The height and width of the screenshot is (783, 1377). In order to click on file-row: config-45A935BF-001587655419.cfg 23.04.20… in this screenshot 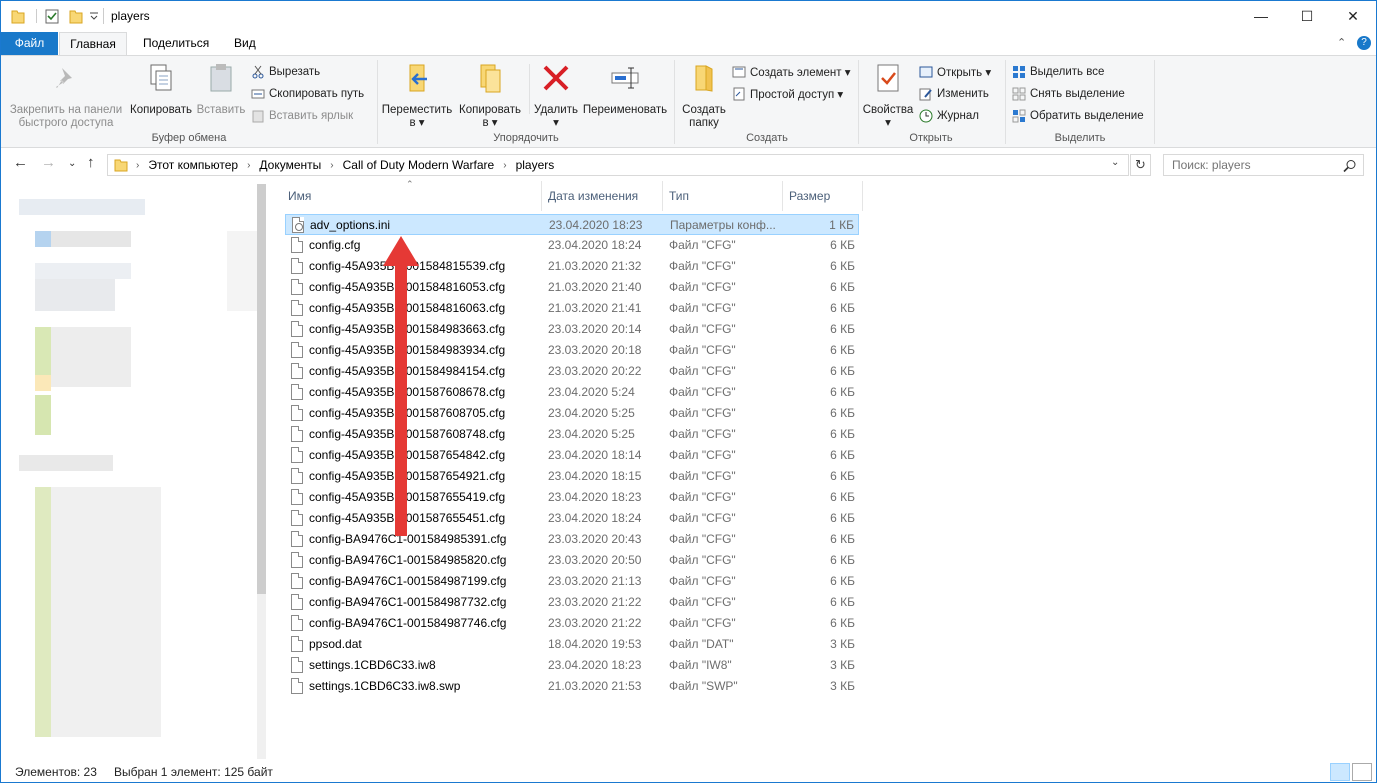, I will do `click(572, 497)`.